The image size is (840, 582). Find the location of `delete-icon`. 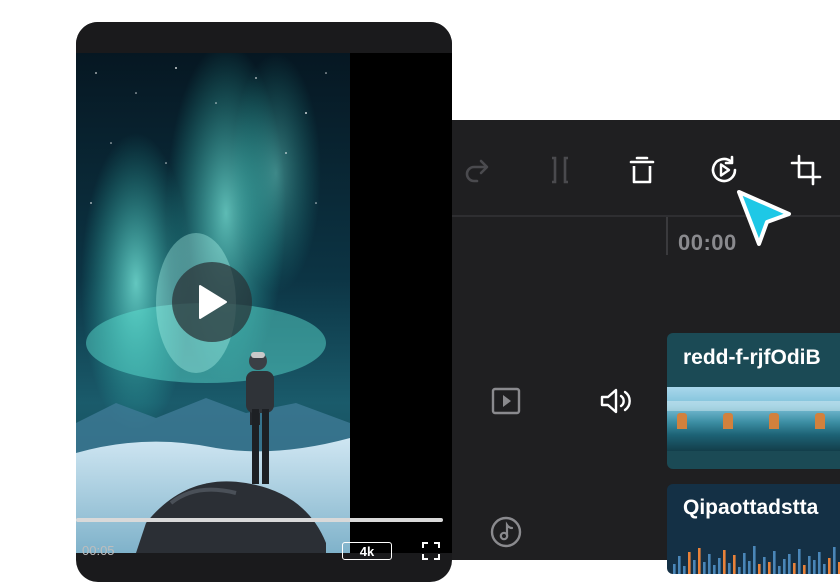

delete-icon is located at coordinates (642, 170).